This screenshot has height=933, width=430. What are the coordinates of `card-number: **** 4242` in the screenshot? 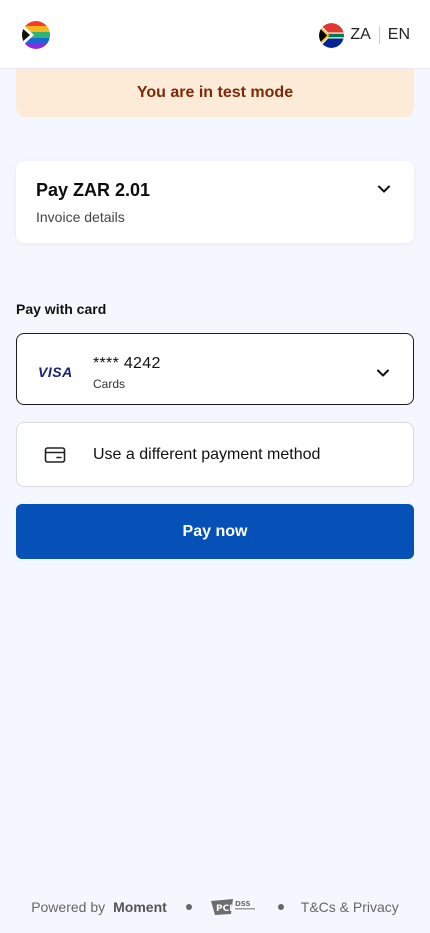 It's located at (127, 363).